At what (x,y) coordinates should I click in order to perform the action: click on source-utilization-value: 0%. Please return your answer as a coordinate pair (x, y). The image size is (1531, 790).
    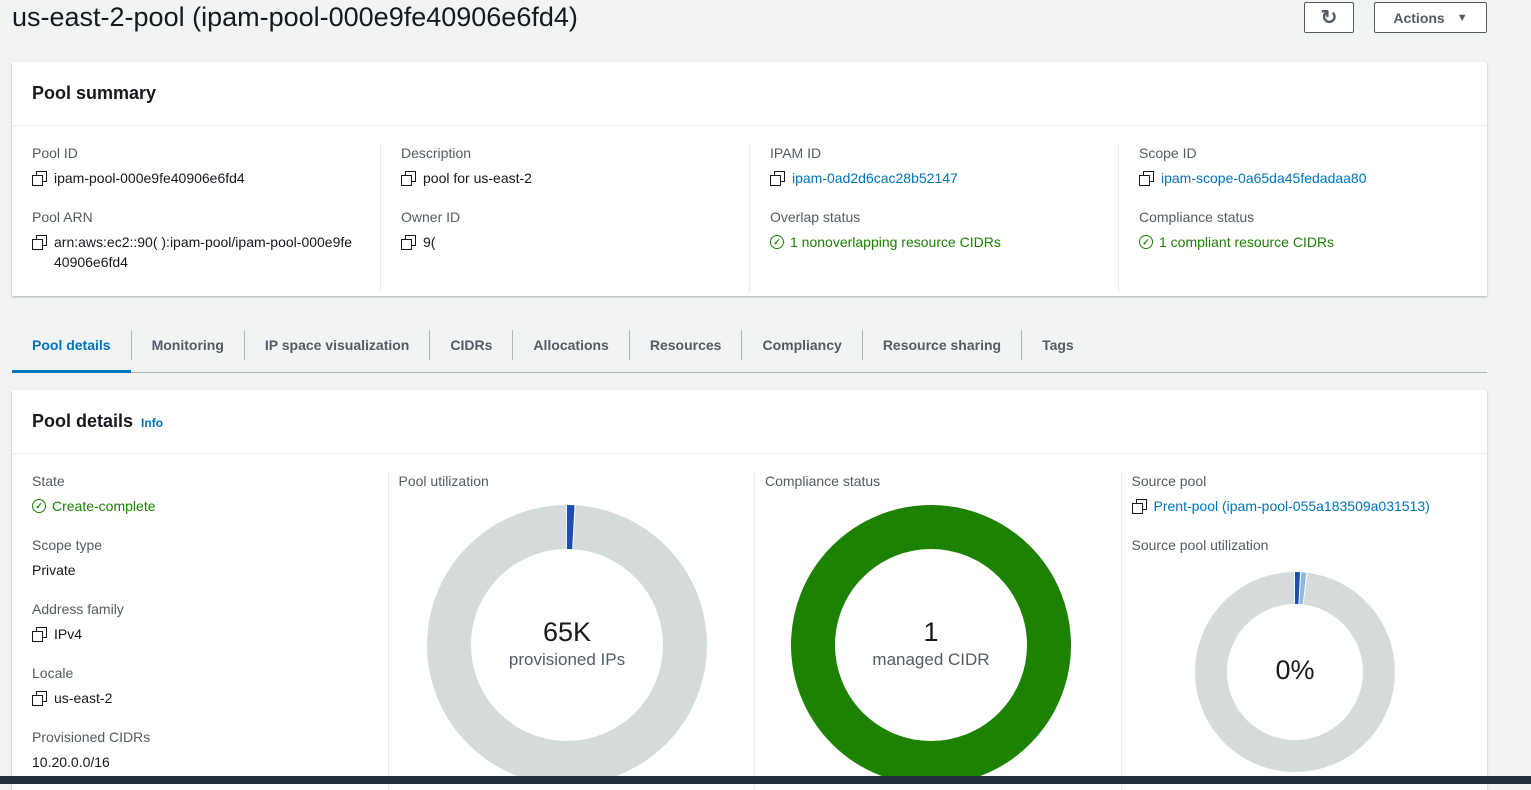
    Looking at the image, I should click on (1295, 670).